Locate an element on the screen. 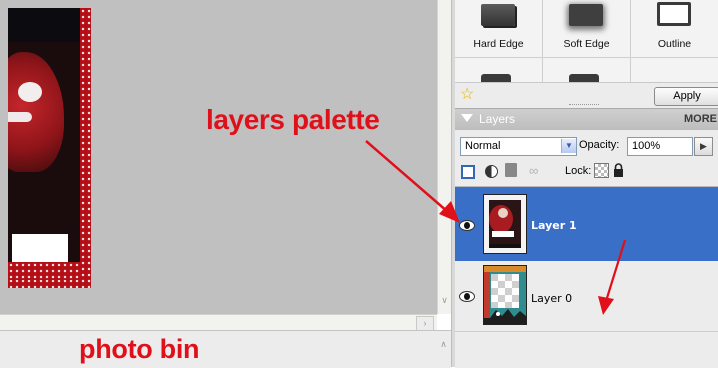  photo-bin-panel: ∧ is located at coordinates (225, 349).